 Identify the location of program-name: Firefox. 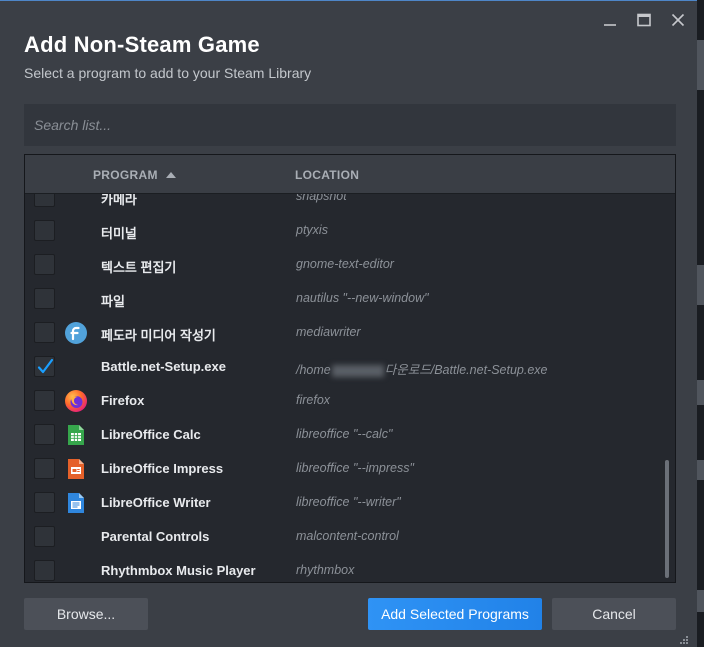
(123, 400).